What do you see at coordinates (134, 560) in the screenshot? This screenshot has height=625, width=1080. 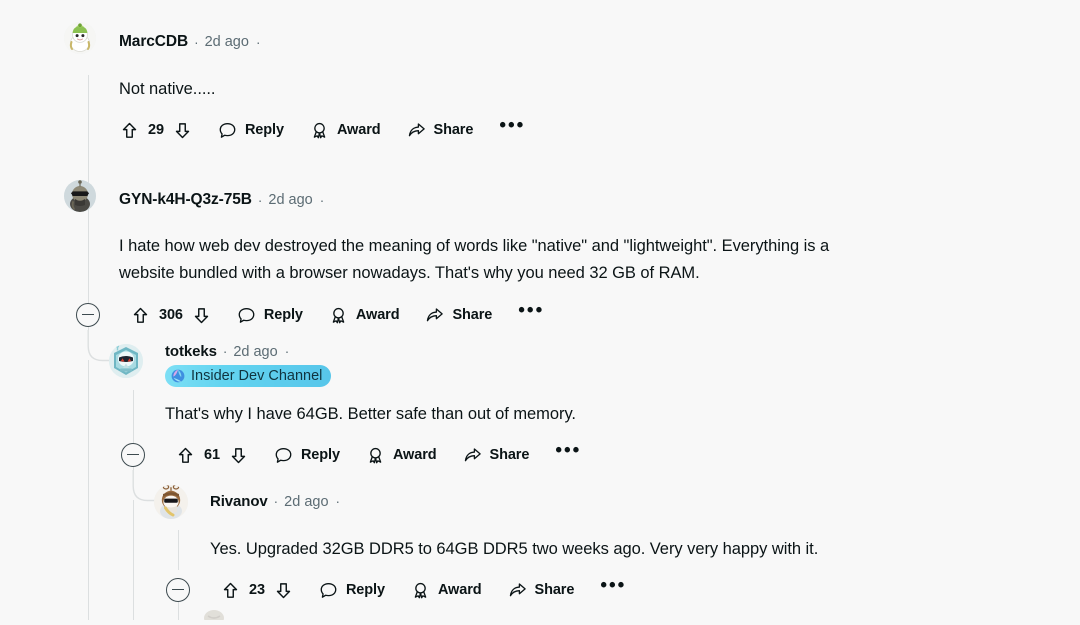 I see `thread-line-depth1-bottom` at bounding box center [134, 560].